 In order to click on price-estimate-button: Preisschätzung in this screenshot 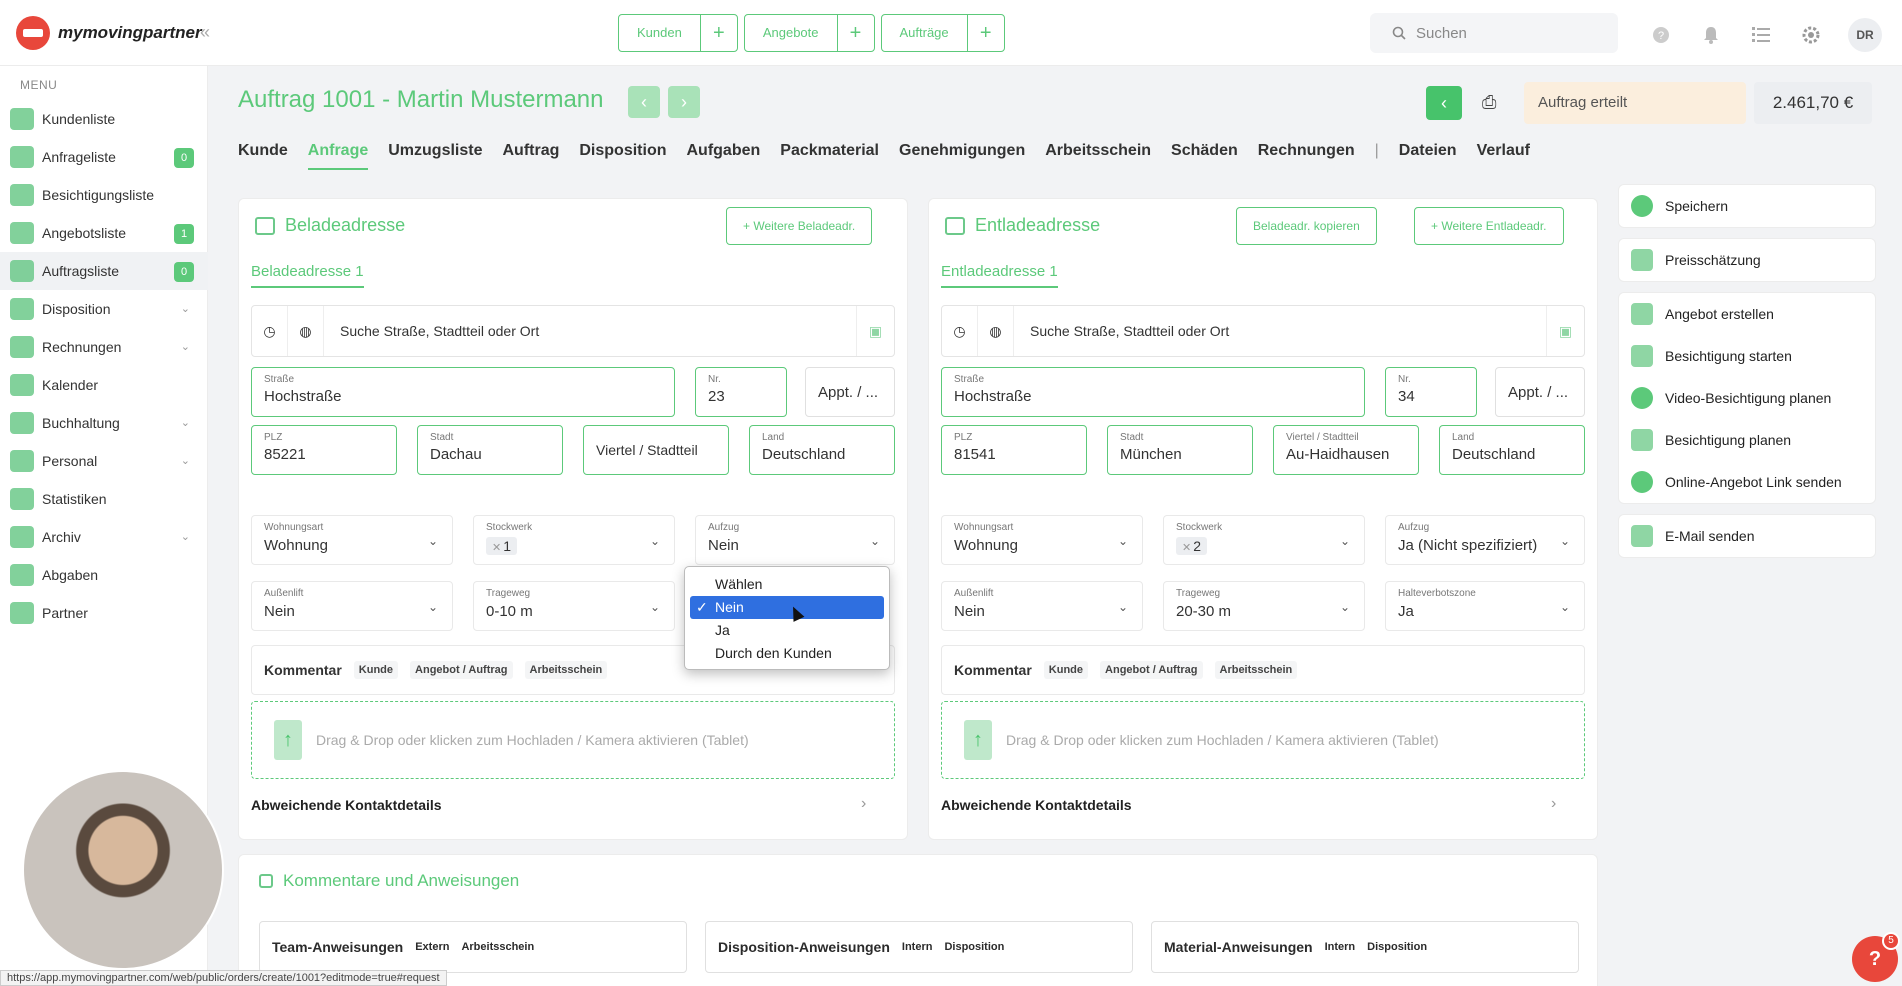, I will do `click(1747, 260)`.